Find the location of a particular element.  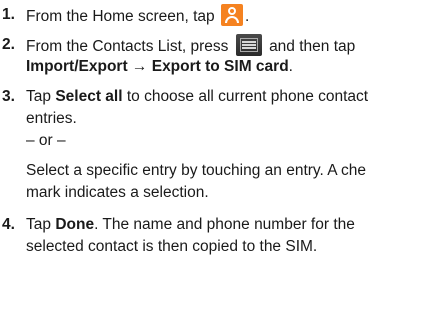

step-number: 1. is located at coordinates (8, 14).